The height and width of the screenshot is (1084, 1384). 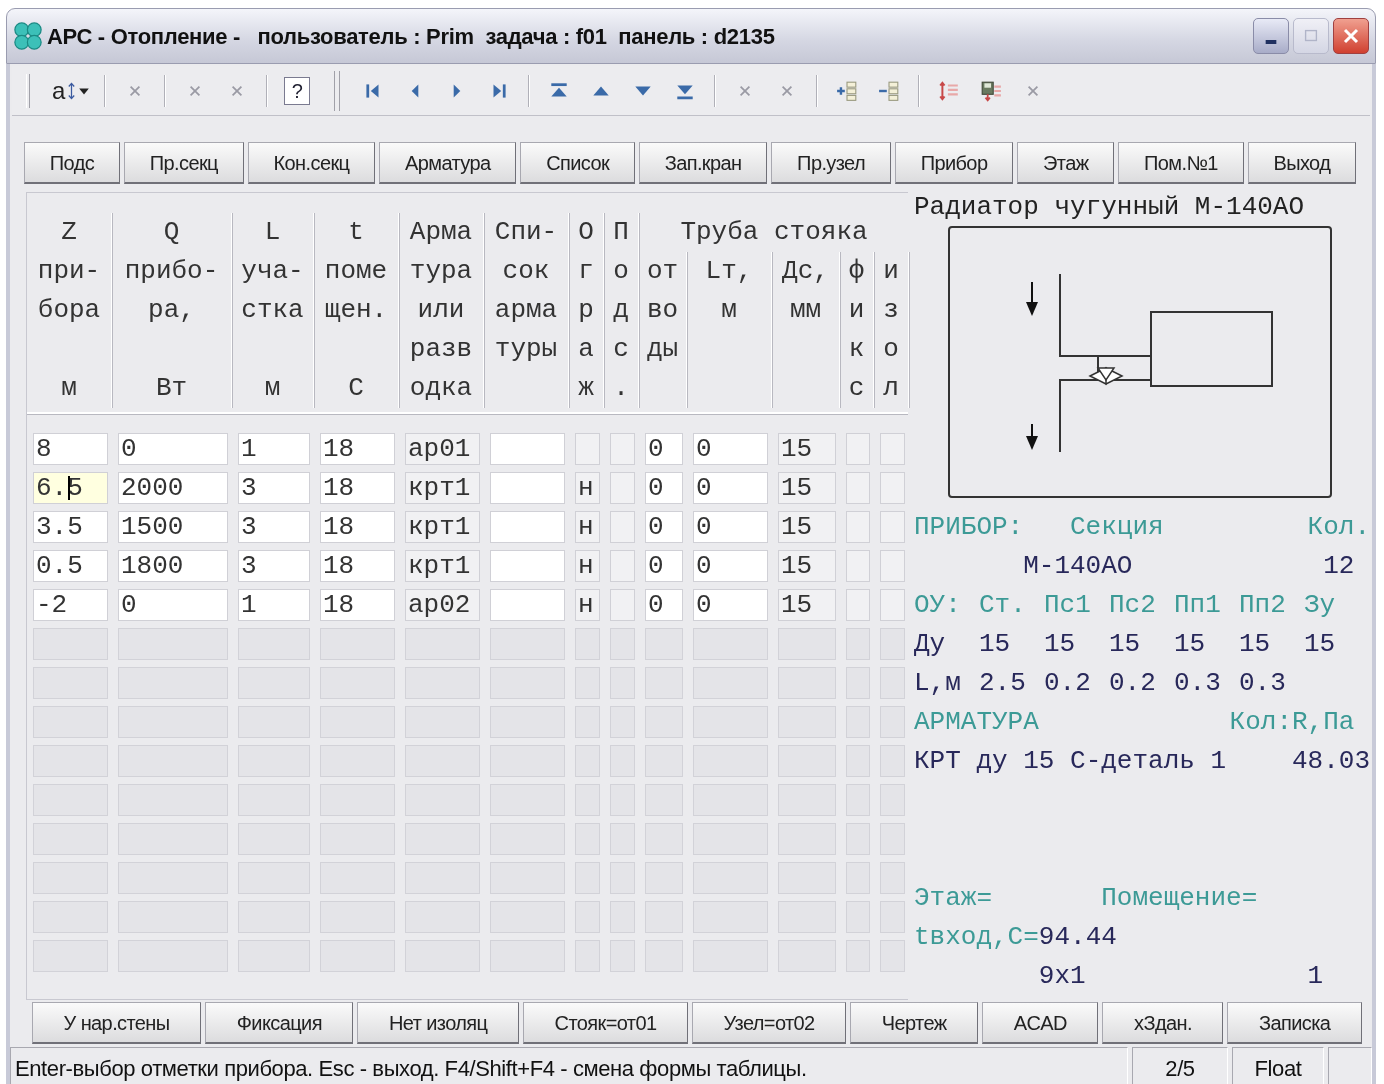 What do you see at coordinates (1066, 163) in the screenshot?
I see `toolbar-button: Этаж` at bounding box center [1066, 163].